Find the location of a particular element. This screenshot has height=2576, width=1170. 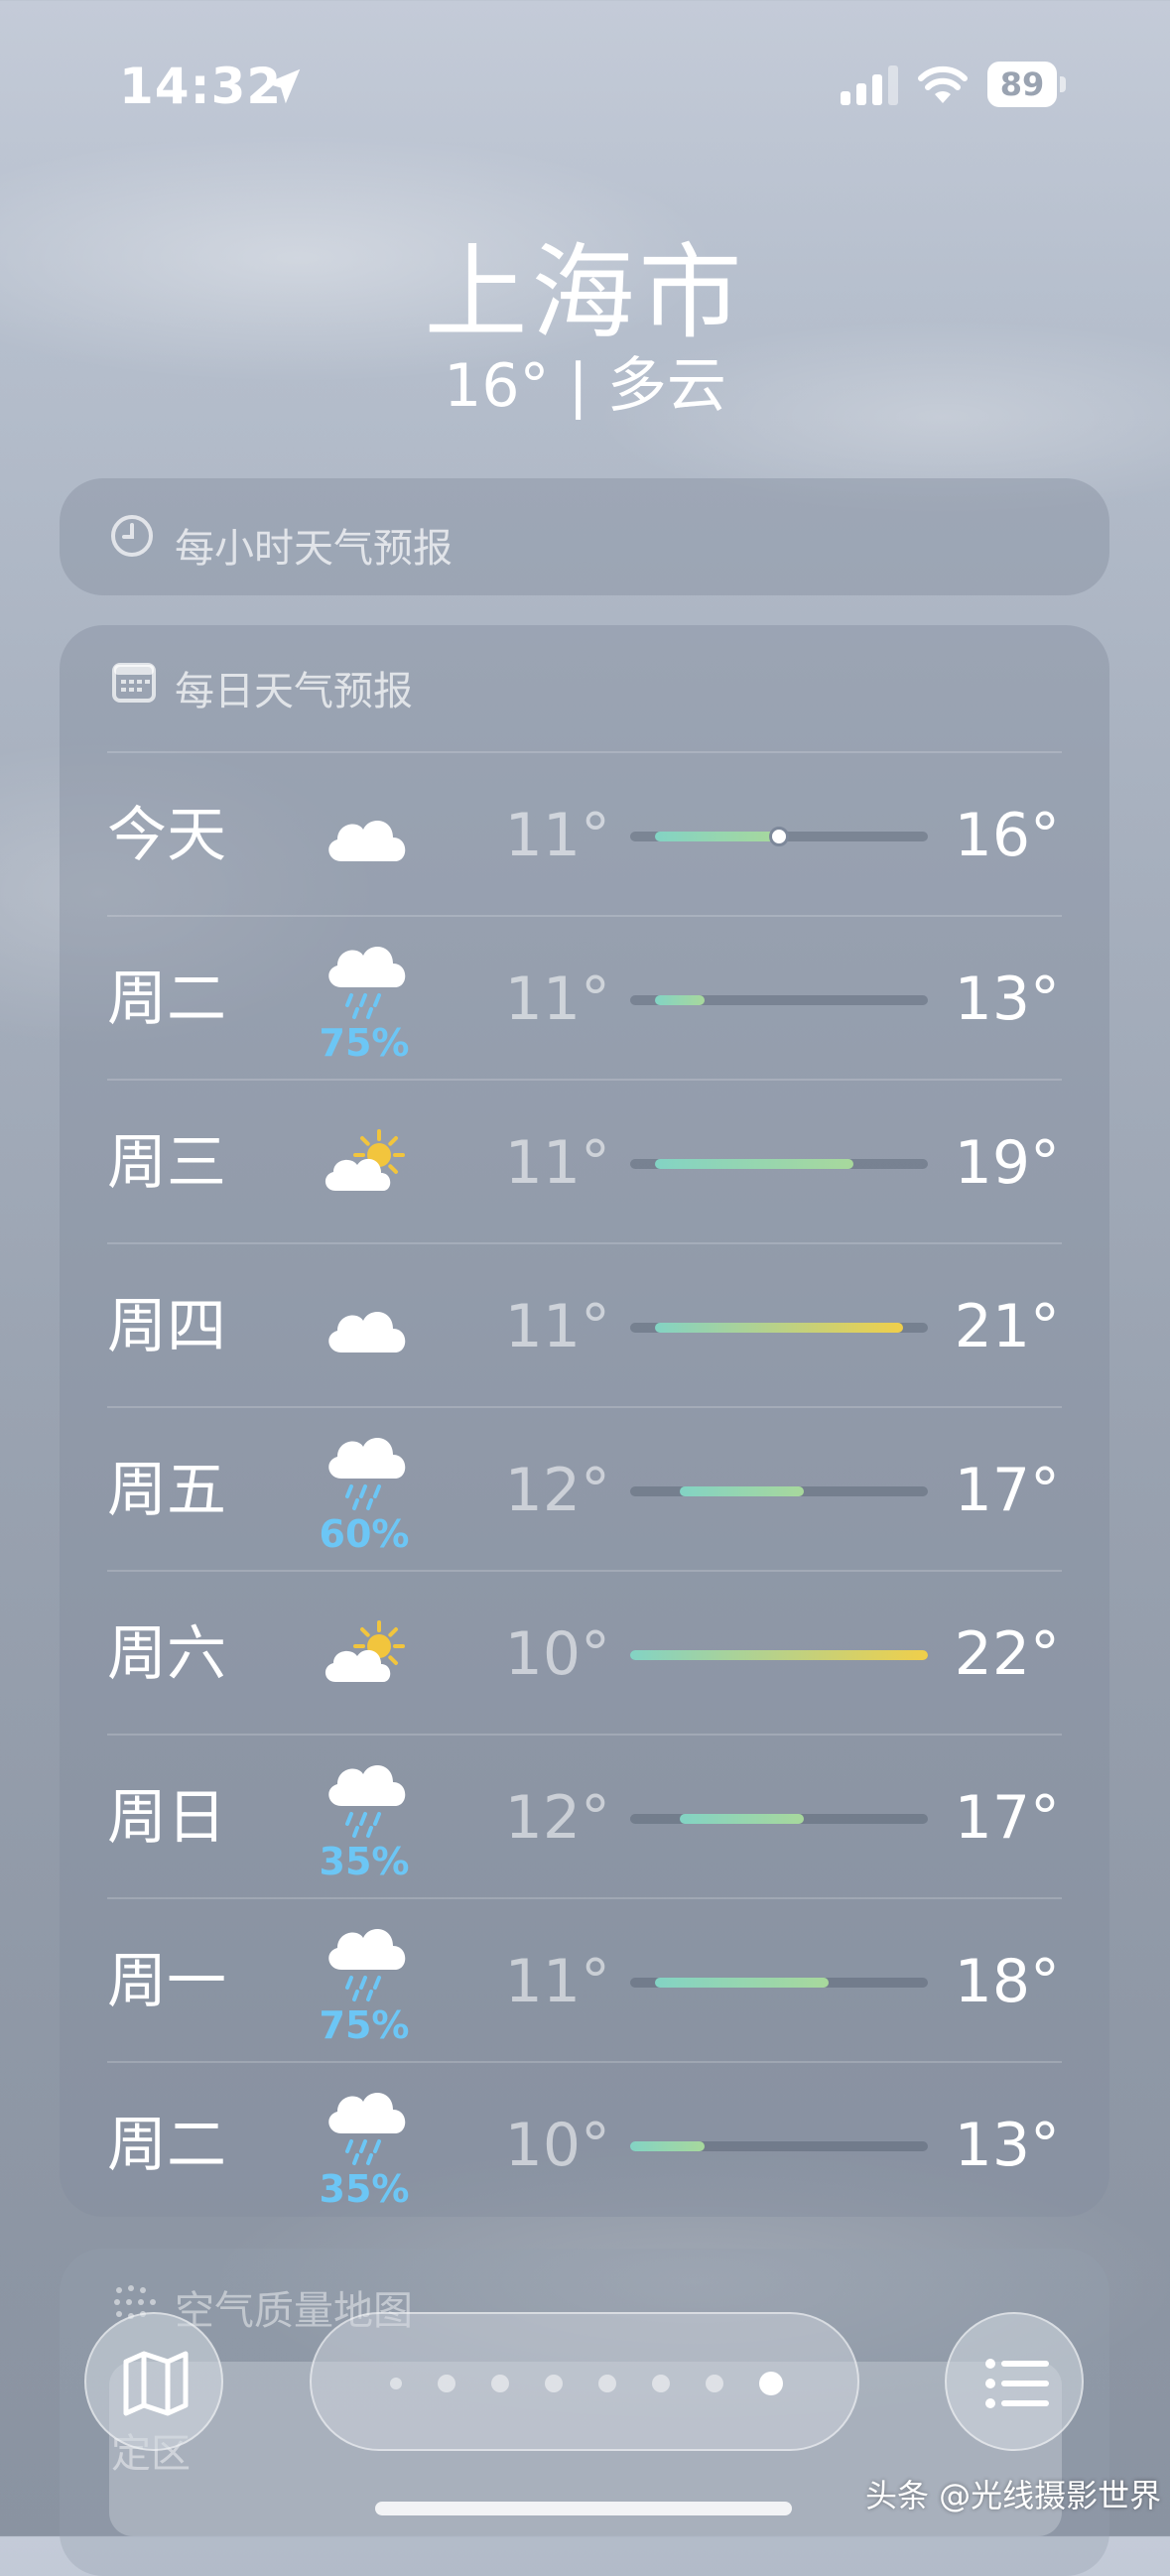

day-label: 周三 is located at coordinates (166, 1163).